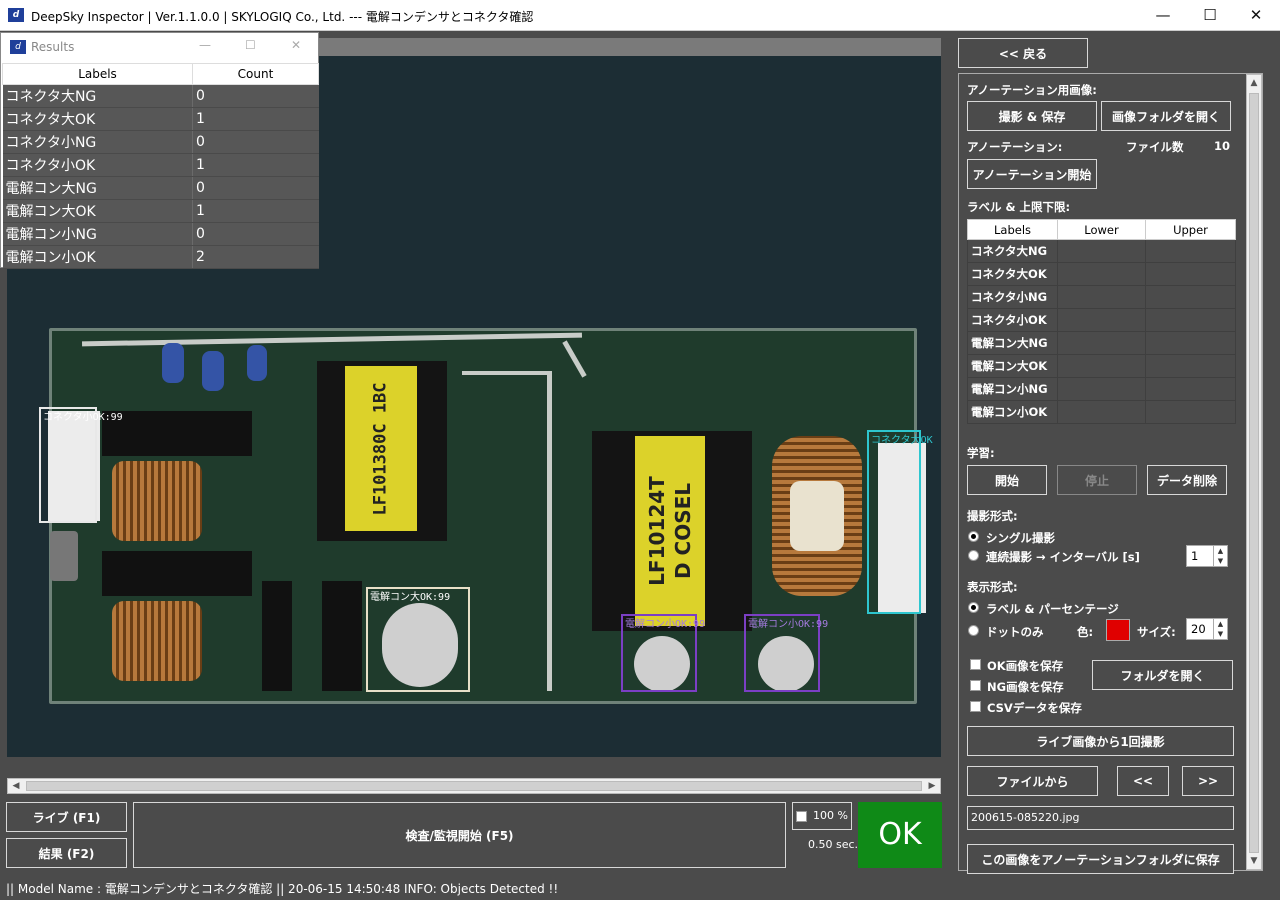  I want to click on single-shot-radio, so click(973, 536).